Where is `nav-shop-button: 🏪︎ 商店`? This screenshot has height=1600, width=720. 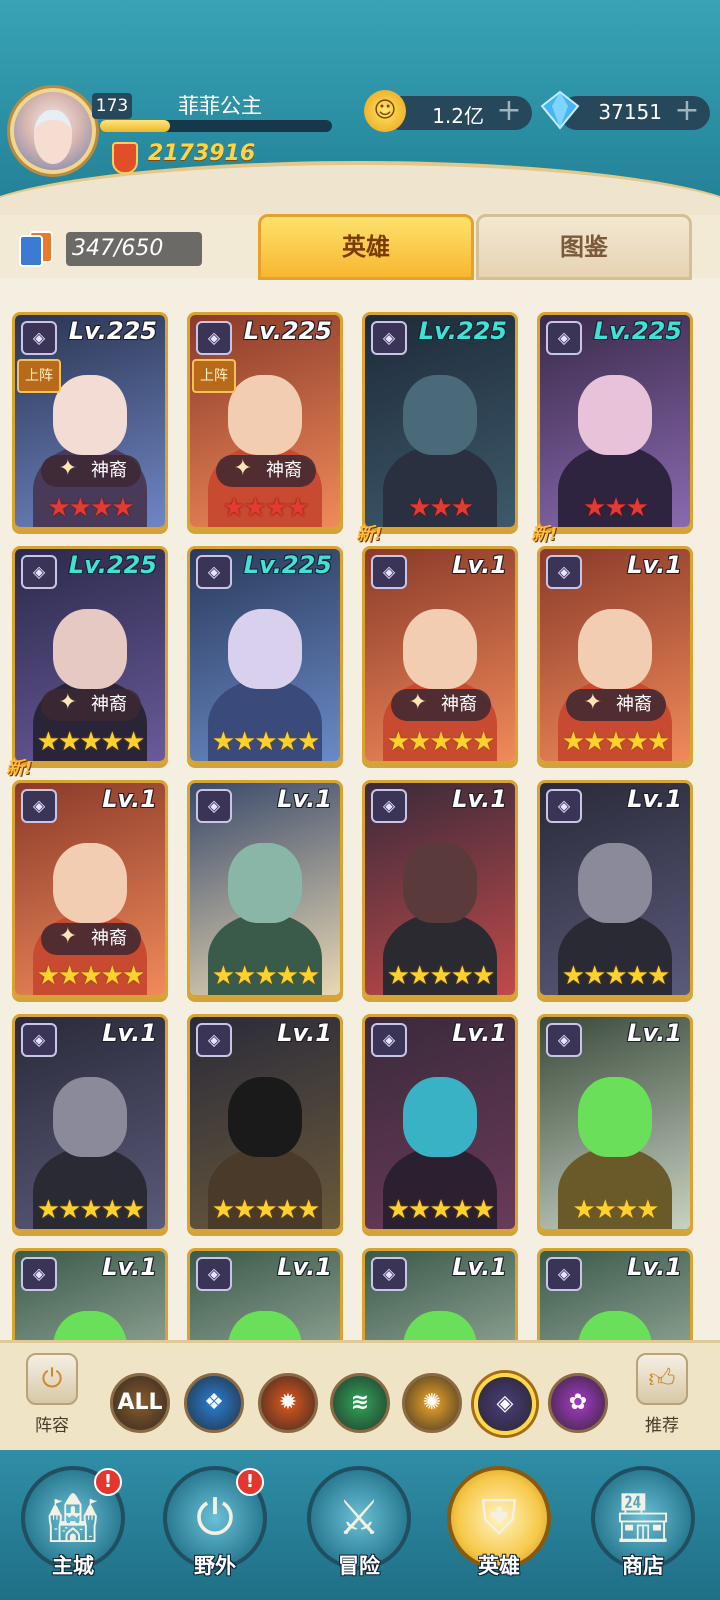 nav-shop-button: 🏪︎ 商店 is located at coordinates (643, 1531).